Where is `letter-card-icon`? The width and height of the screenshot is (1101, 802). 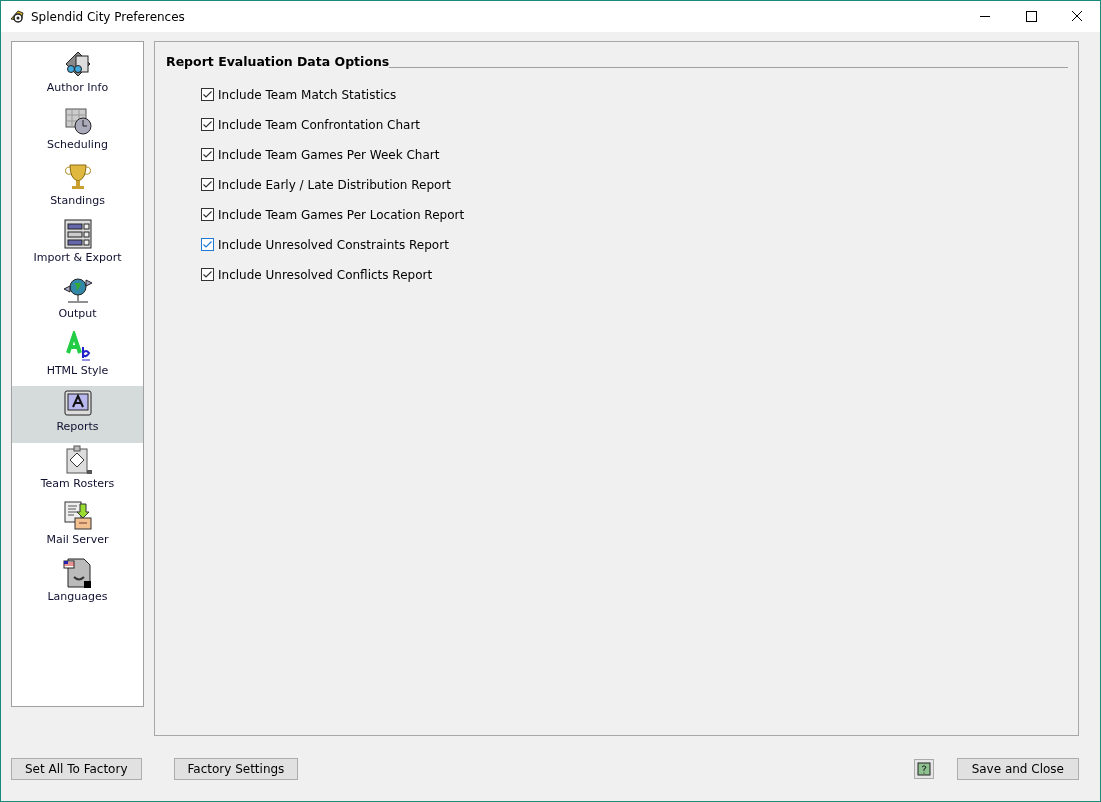
letter-card-icon is located at coordinates (77, 403).